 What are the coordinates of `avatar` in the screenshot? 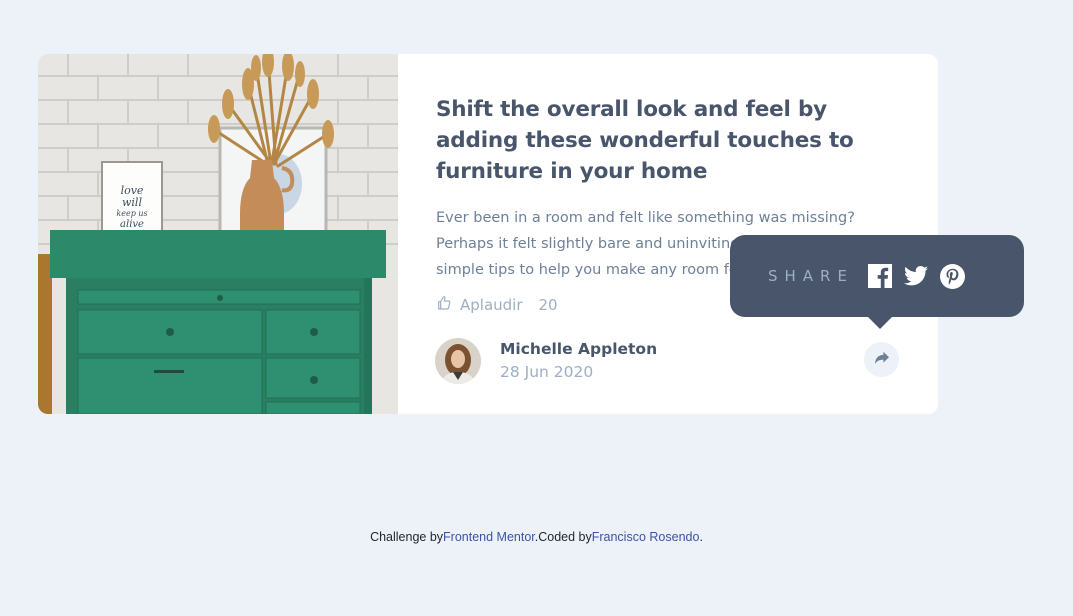 It's located at (458, 361).